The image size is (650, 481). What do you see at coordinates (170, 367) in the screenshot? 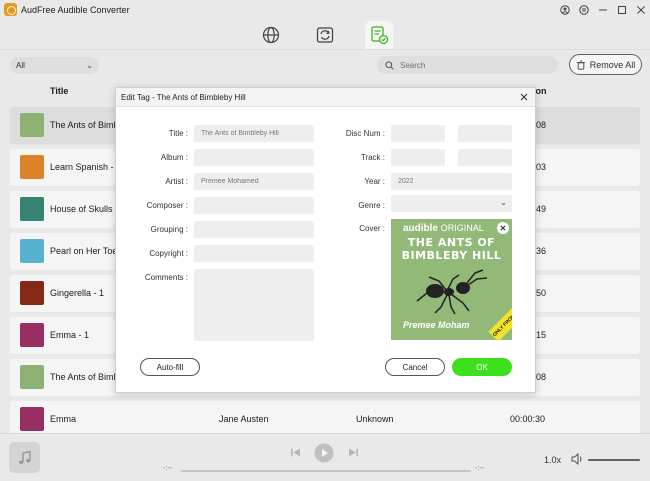
I see `auto-fill-button: Auto-fill` at bounding box center [170, 367].